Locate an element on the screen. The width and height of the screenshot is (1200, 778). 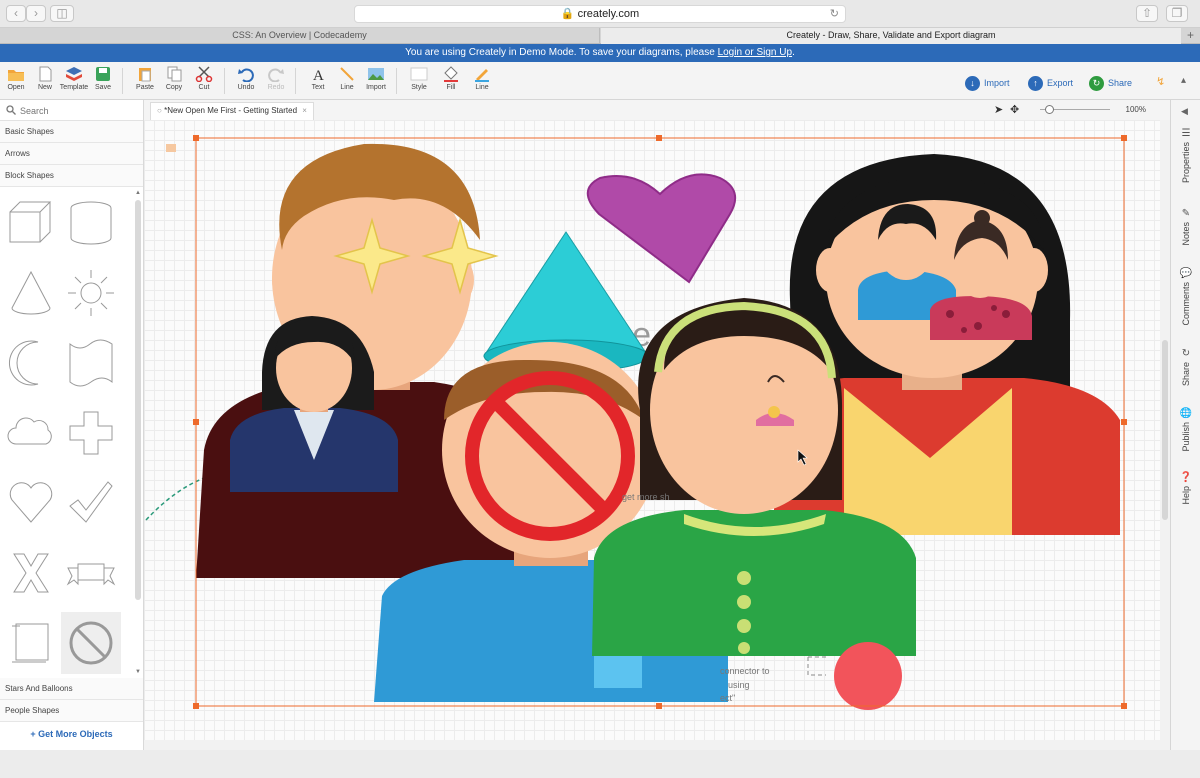
category-basic-shapes: Basic Shapes is located at coordinates (71, 132).